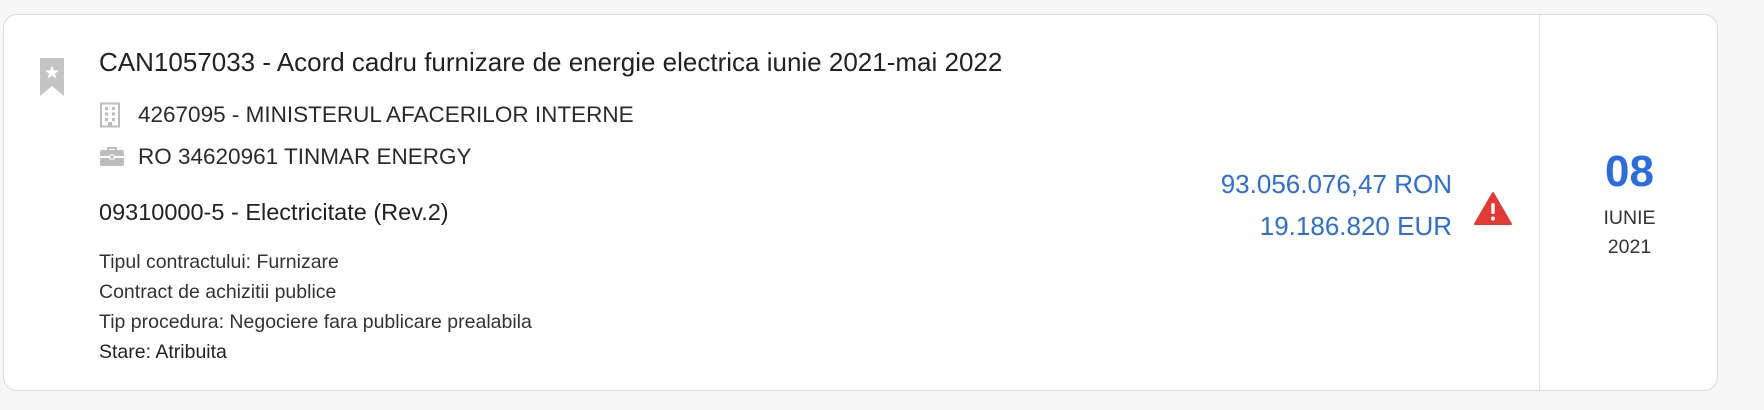  Describe the element at coordinates (1336, 184) in the screenshot. I see `value-ron: 93.056.076,47 RON` at that location.